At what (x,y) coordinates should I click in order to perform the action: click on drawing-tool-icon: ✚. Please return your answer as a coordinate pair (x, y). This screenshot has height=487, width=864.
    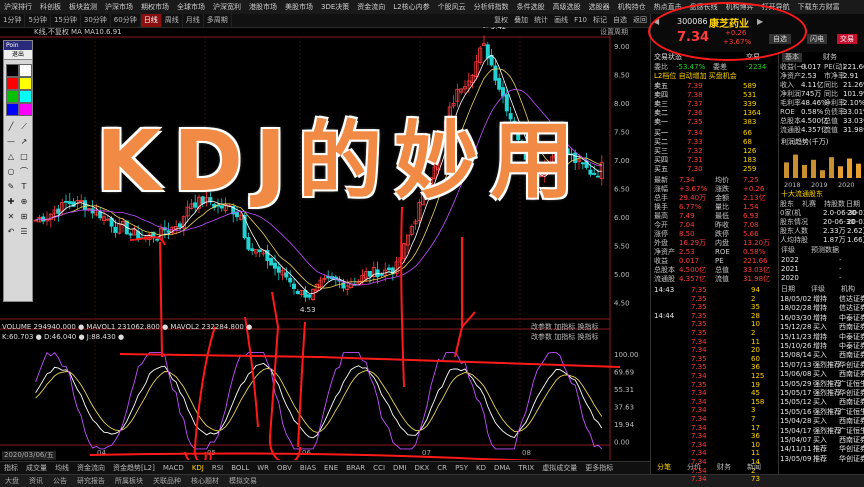
    Looking at the image, I should click on (11, 202).